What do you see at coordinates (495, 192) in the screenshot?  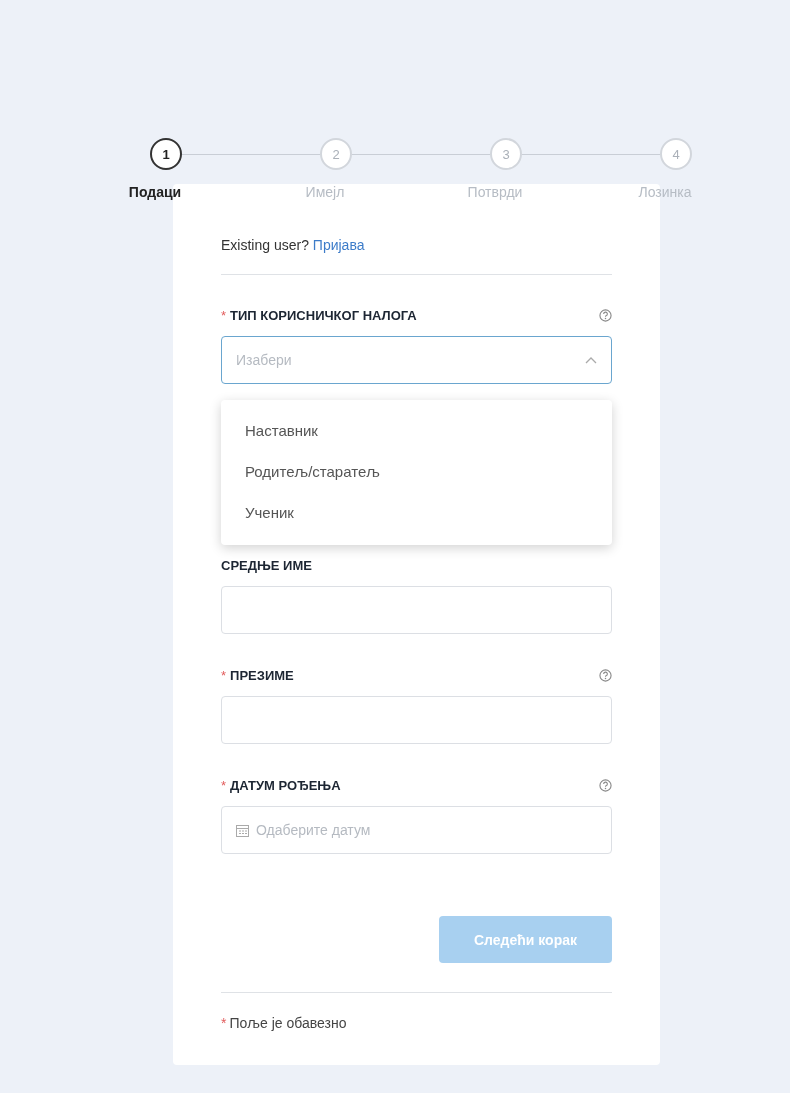 I see `step-label: Потврди` at bounding box center [495, 192].